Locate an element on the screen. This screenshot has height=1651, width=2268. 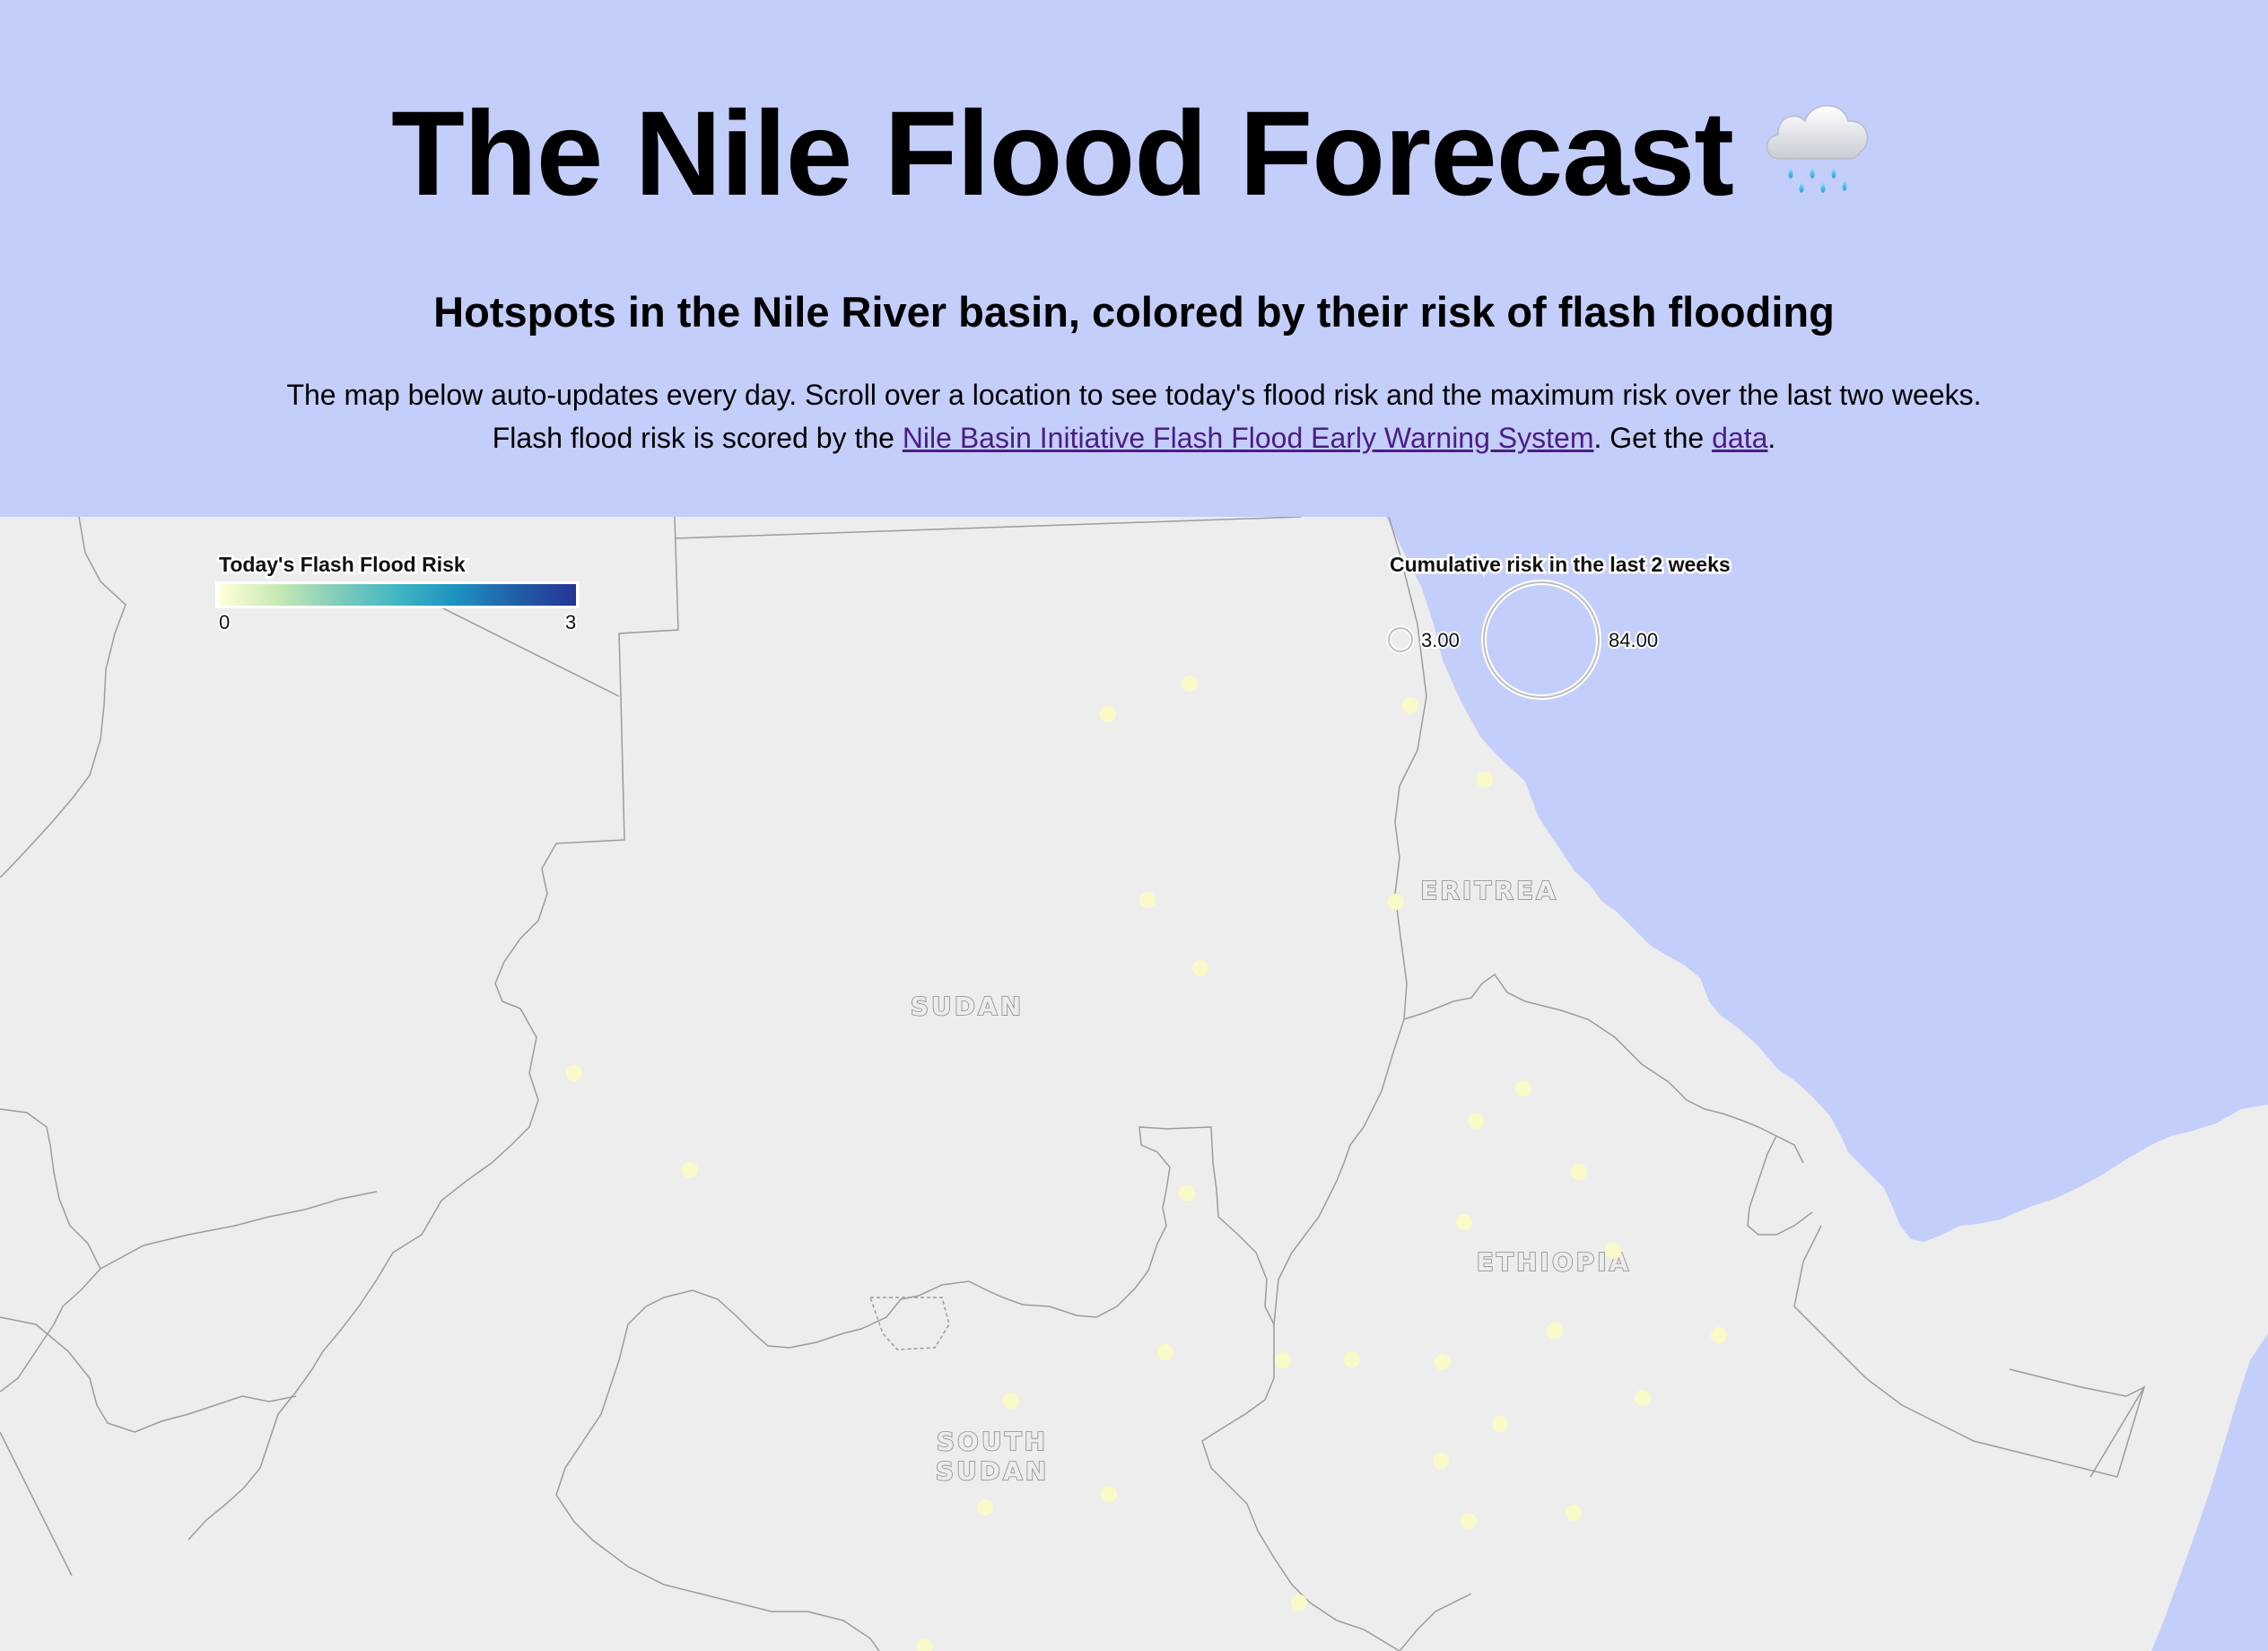
legend-risk-color-bar is located at coordinates (397, 595).